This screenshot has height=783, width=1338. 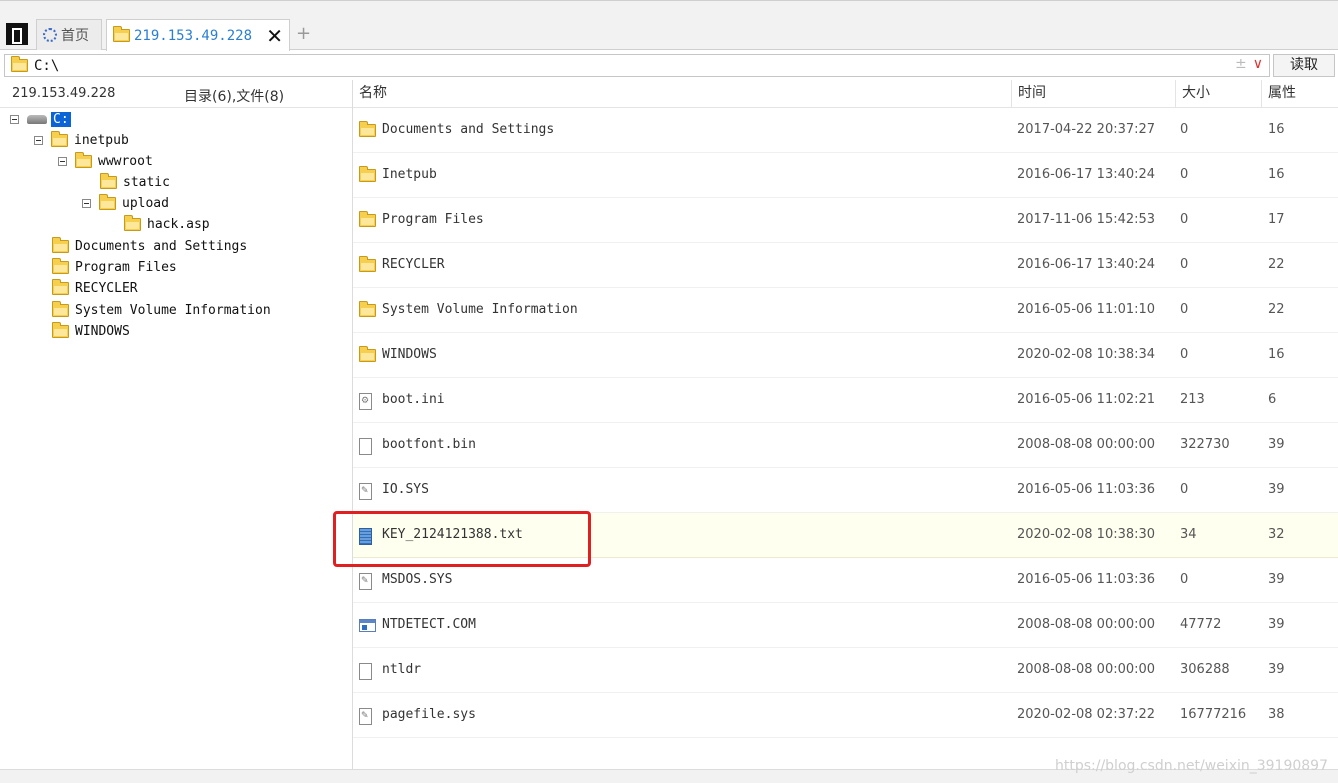 I want to click on file-name: System Volume Information, so click(x=480, y=309).